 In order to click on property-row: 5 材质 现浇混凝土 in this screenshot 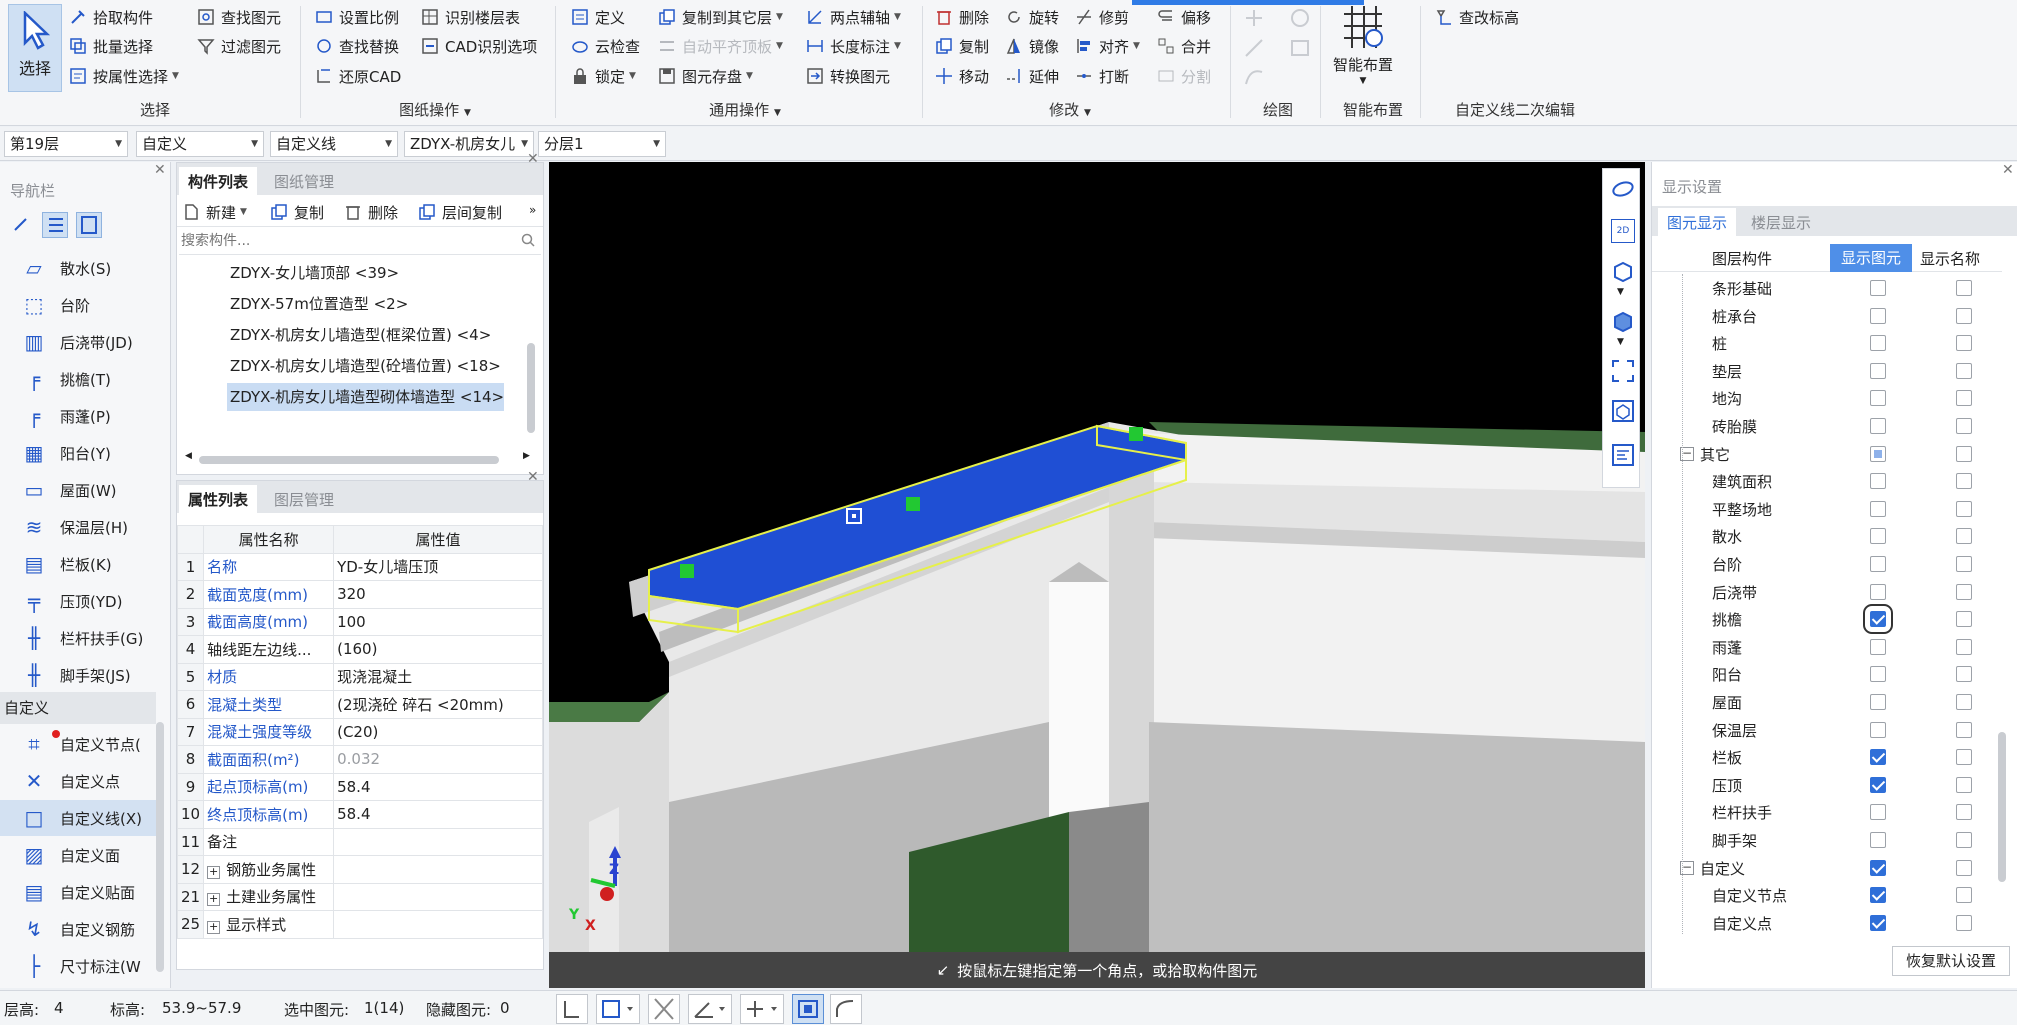, I will do `click(359, 676)`.